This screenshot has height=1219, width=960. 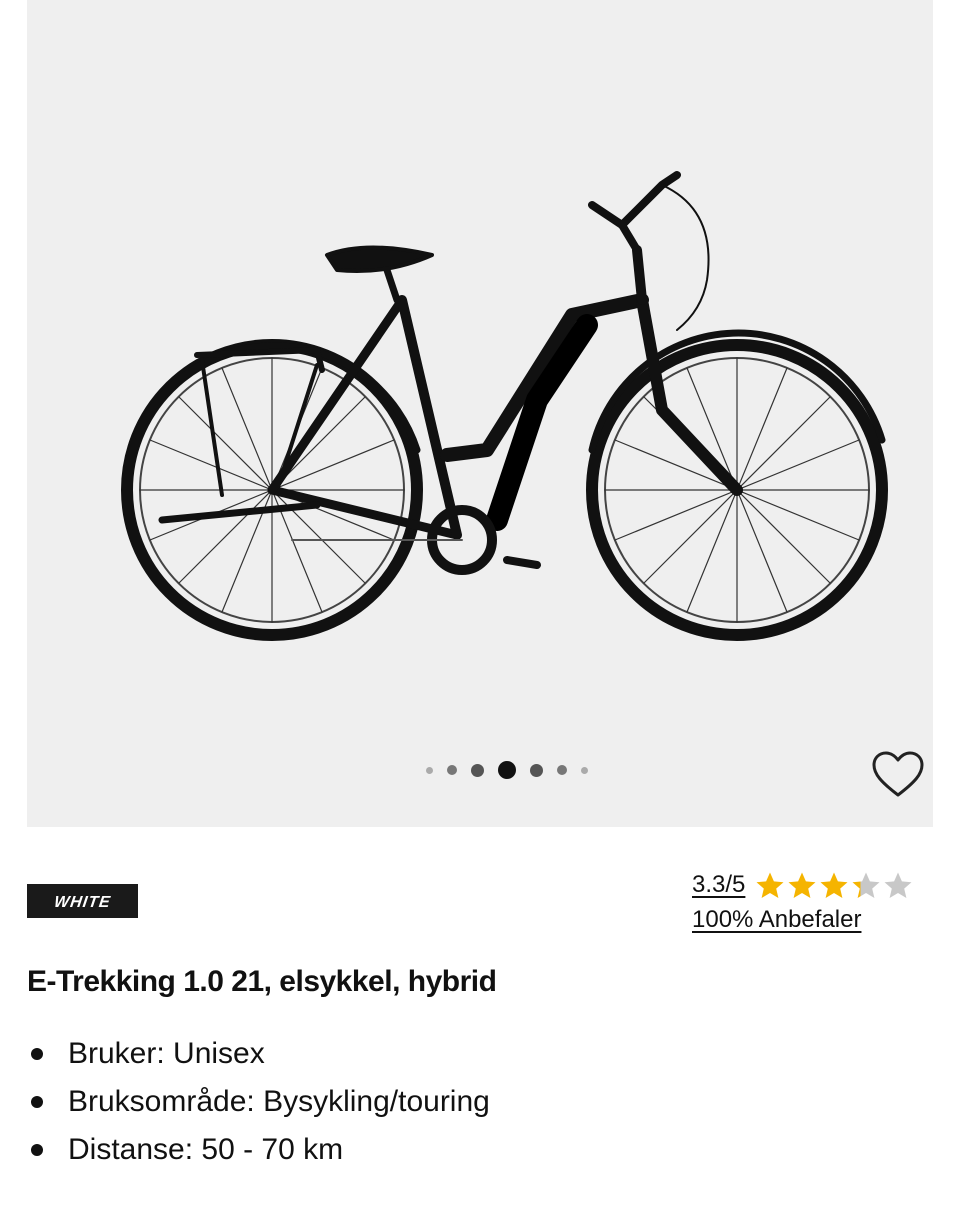 What do you see at coordinates (898, 775) in the screenshot?
I see `heart-icon` at bounding box center [898, 775].